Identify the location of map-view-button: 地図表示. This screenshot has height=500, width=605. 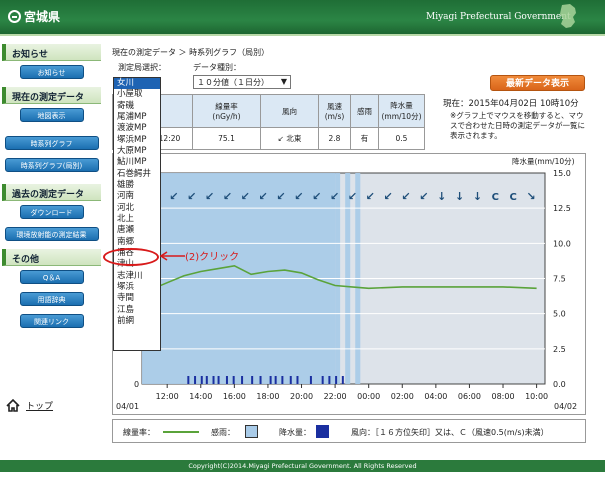
(51, 115).